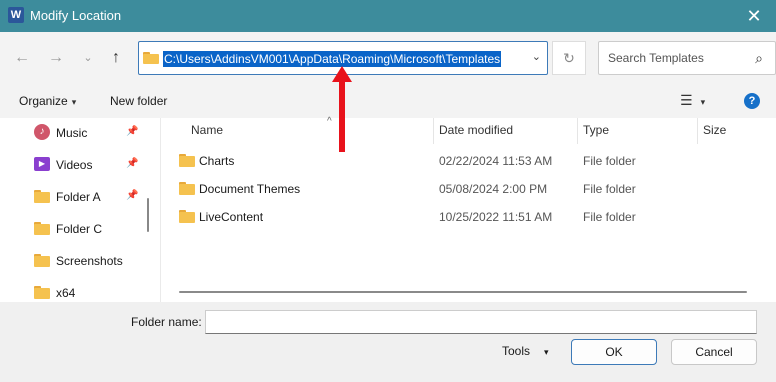 This screenshot has width=776, height=382. Describe the element at coordinates (250, 189) in the screenshot. I see `file-name: Document Themes` at that location.